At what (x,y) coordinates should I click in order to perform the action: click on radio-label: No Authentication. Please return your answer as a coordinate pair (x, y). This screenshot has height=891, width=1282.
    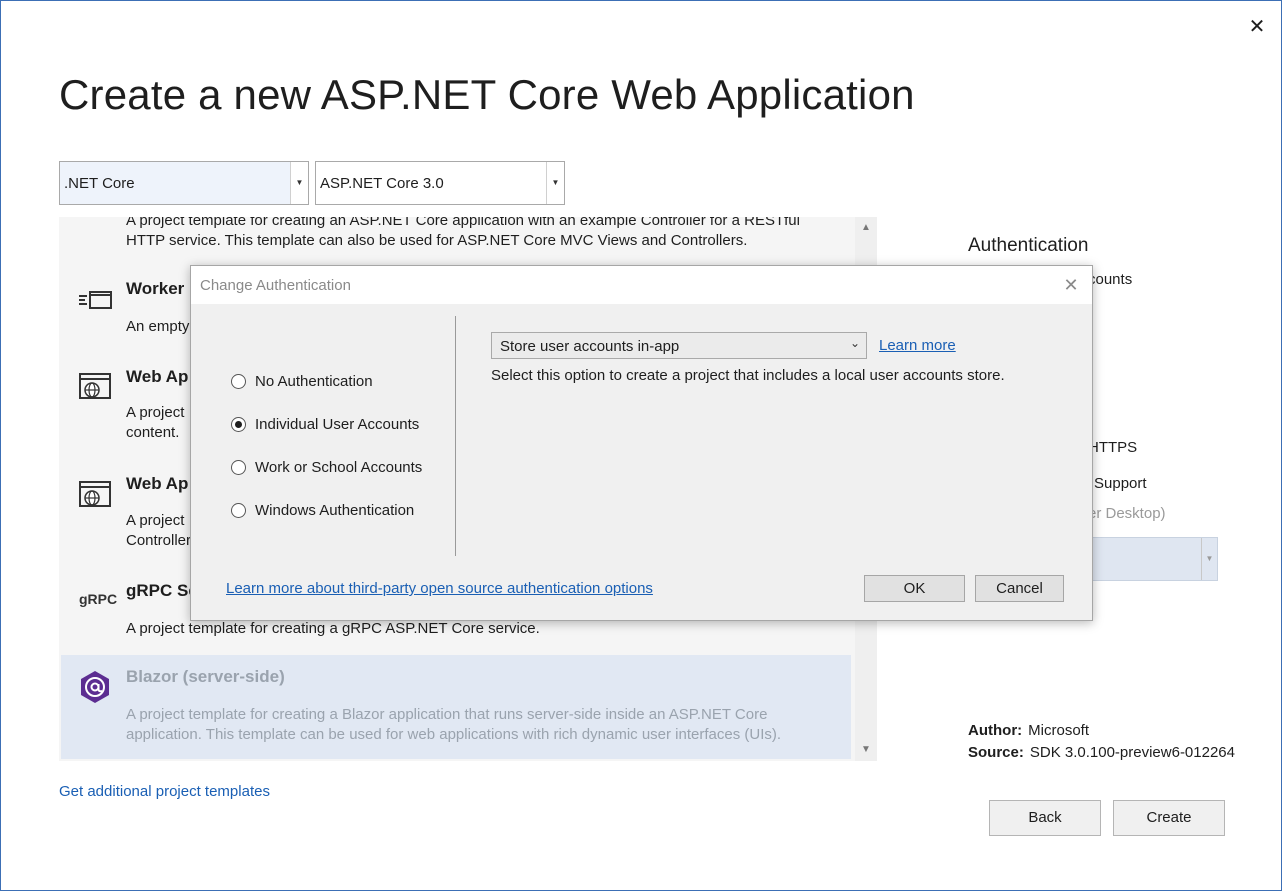
    Looking at the image, I should click on (314, 381).